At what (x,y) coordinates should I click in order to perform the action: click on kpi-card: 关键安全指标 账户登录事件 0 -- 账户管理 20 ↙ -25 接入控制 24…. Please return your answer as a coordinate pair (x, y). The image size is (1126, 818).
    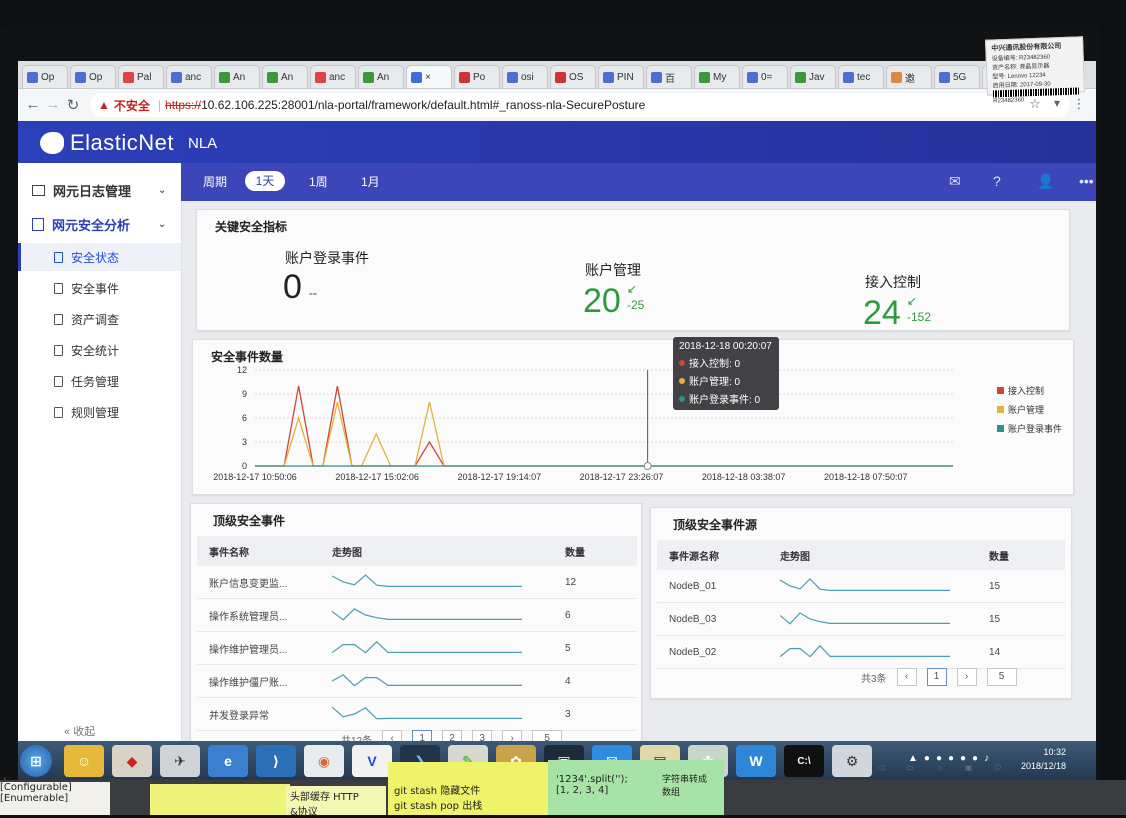
    Looking at the image, I should click on (633, 270).